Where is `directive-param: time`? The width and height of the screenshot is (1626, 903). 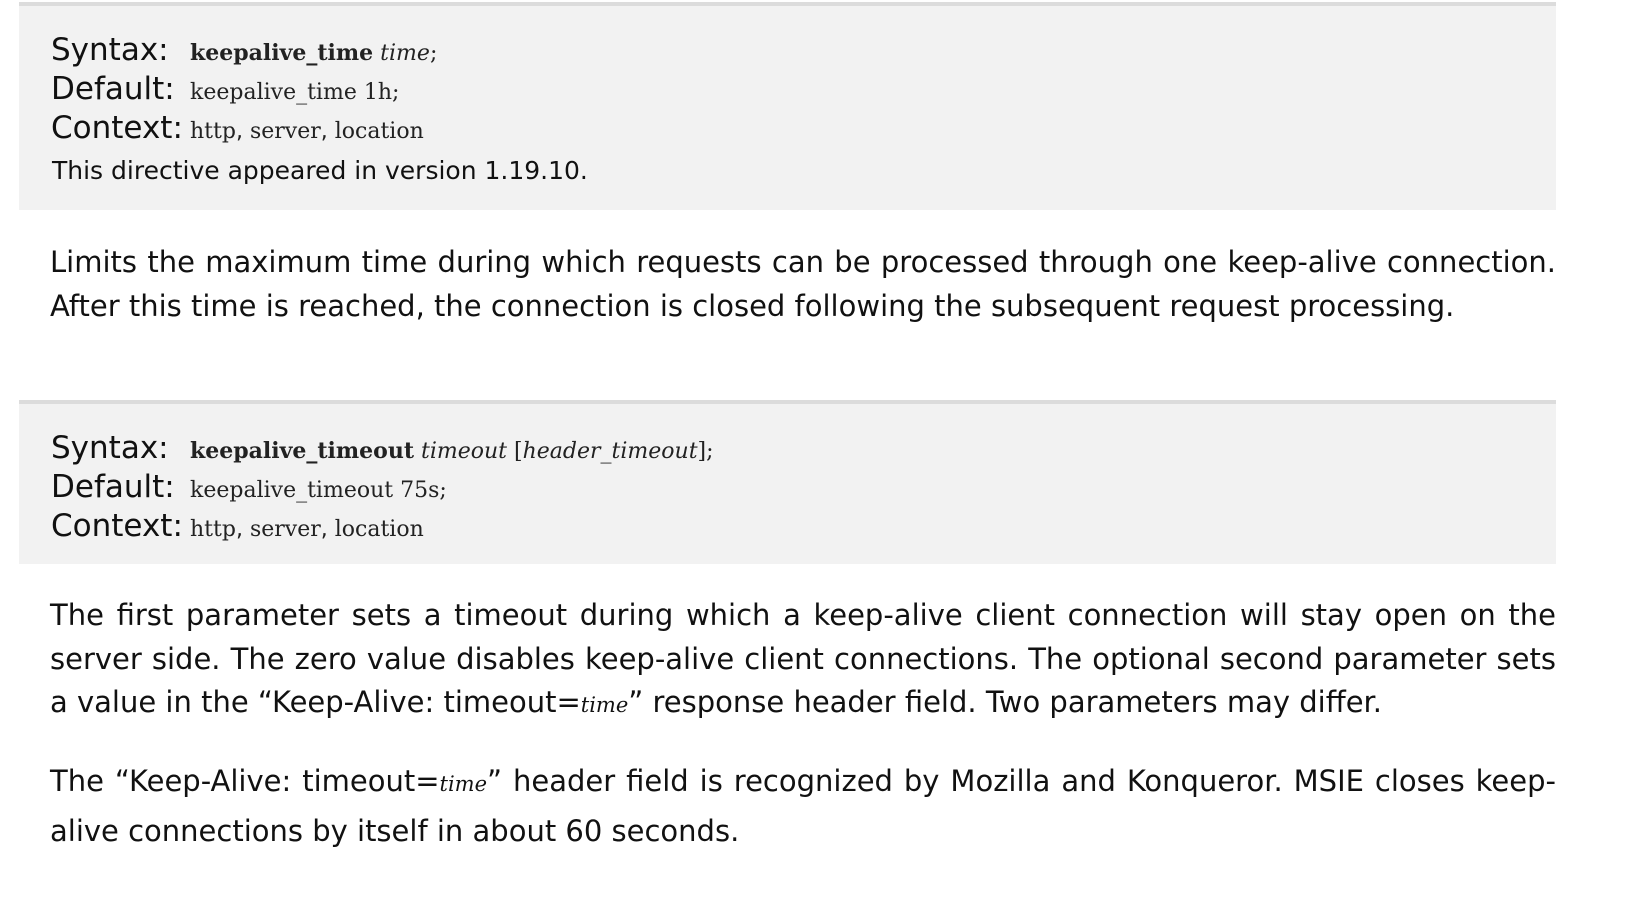 directive-param: time is located at coordinates (405, 53).